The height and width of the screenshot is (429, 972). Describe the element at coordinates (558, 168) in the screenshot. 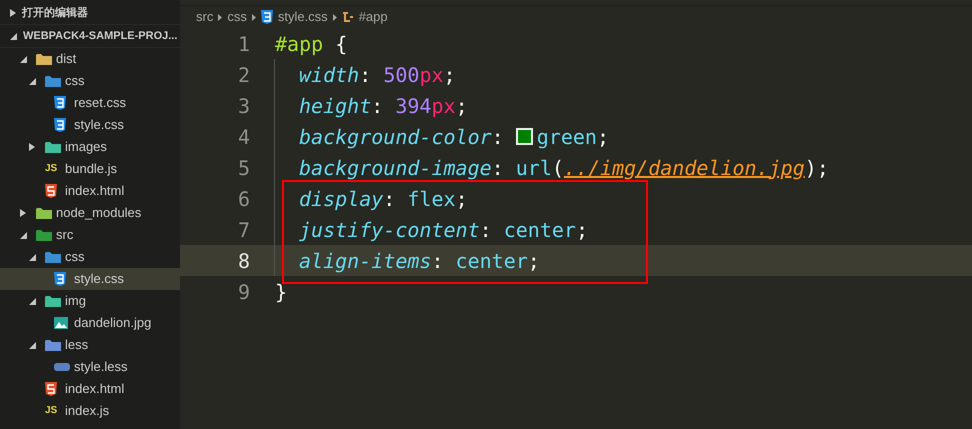

I see `code-token: (` at that location.